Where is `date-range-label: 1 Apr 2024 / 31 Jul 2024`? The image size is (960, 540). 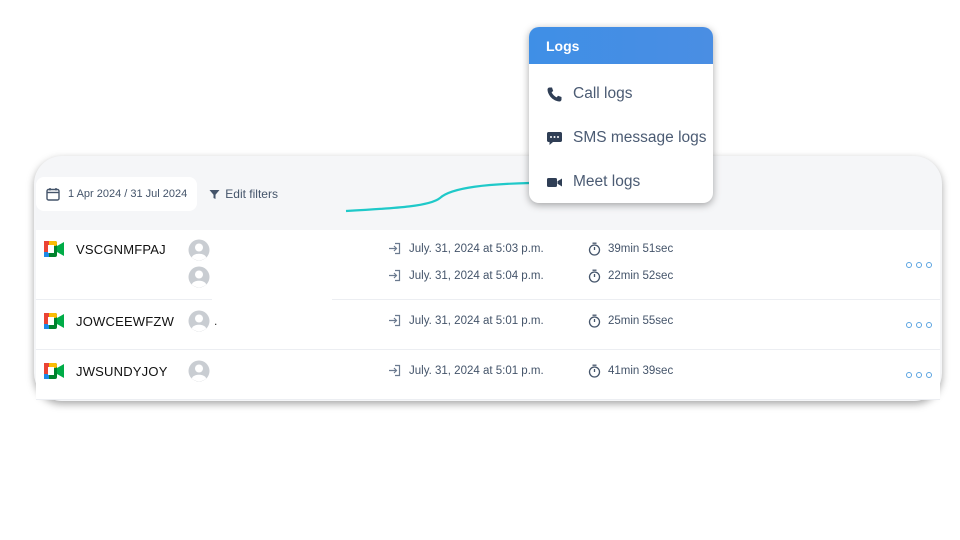
date-range-label: 1 Apr 2024 / 31 Jul 2024 is located at coordinates (128, 194).